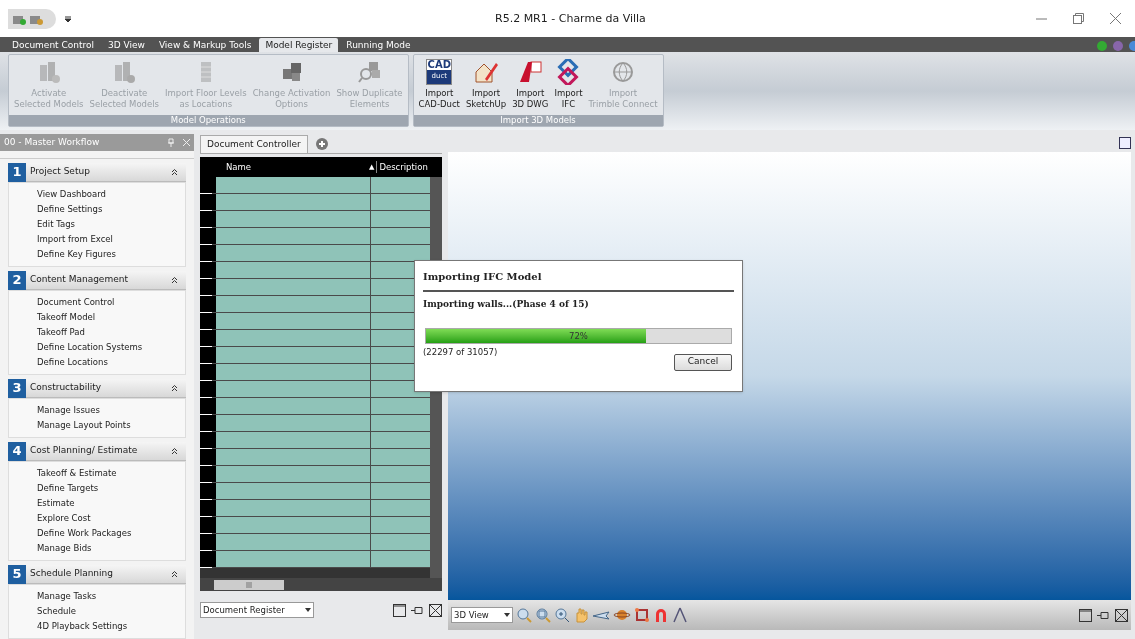  Describe the element at coordinates (506, 304) in the screenshot. I see `phase-text: Importing walls...(Phase 4 of 15)` at that location.